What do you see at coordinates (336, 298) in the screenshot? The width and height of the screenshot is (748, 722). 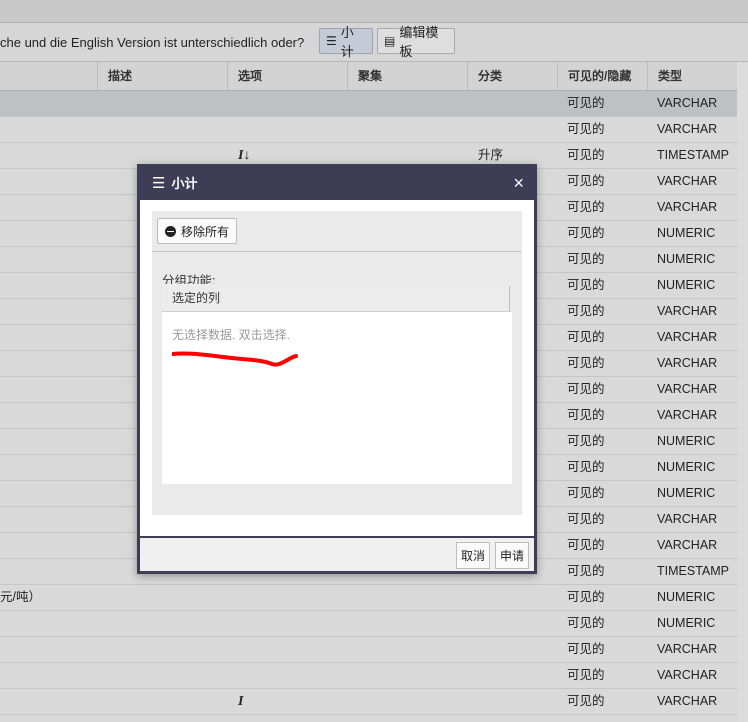 I see `selected-columns-header: 选定的列` at bounding box center [336, 298].